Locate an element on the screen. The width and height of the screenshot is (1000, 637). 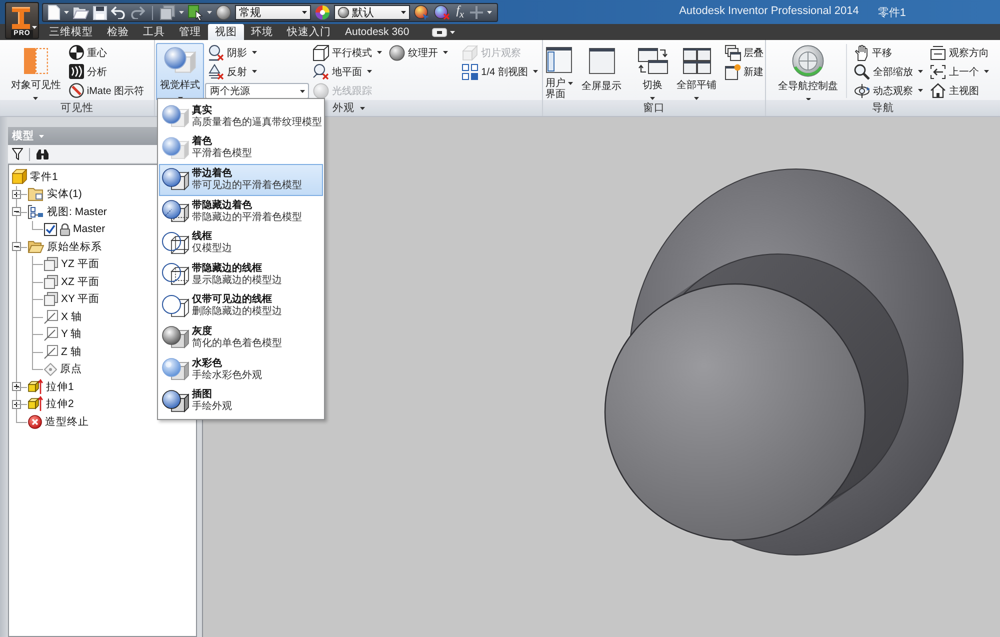
menu-item: 水彩色 手绘水彩色外观 is located at coordinates (241, 370).